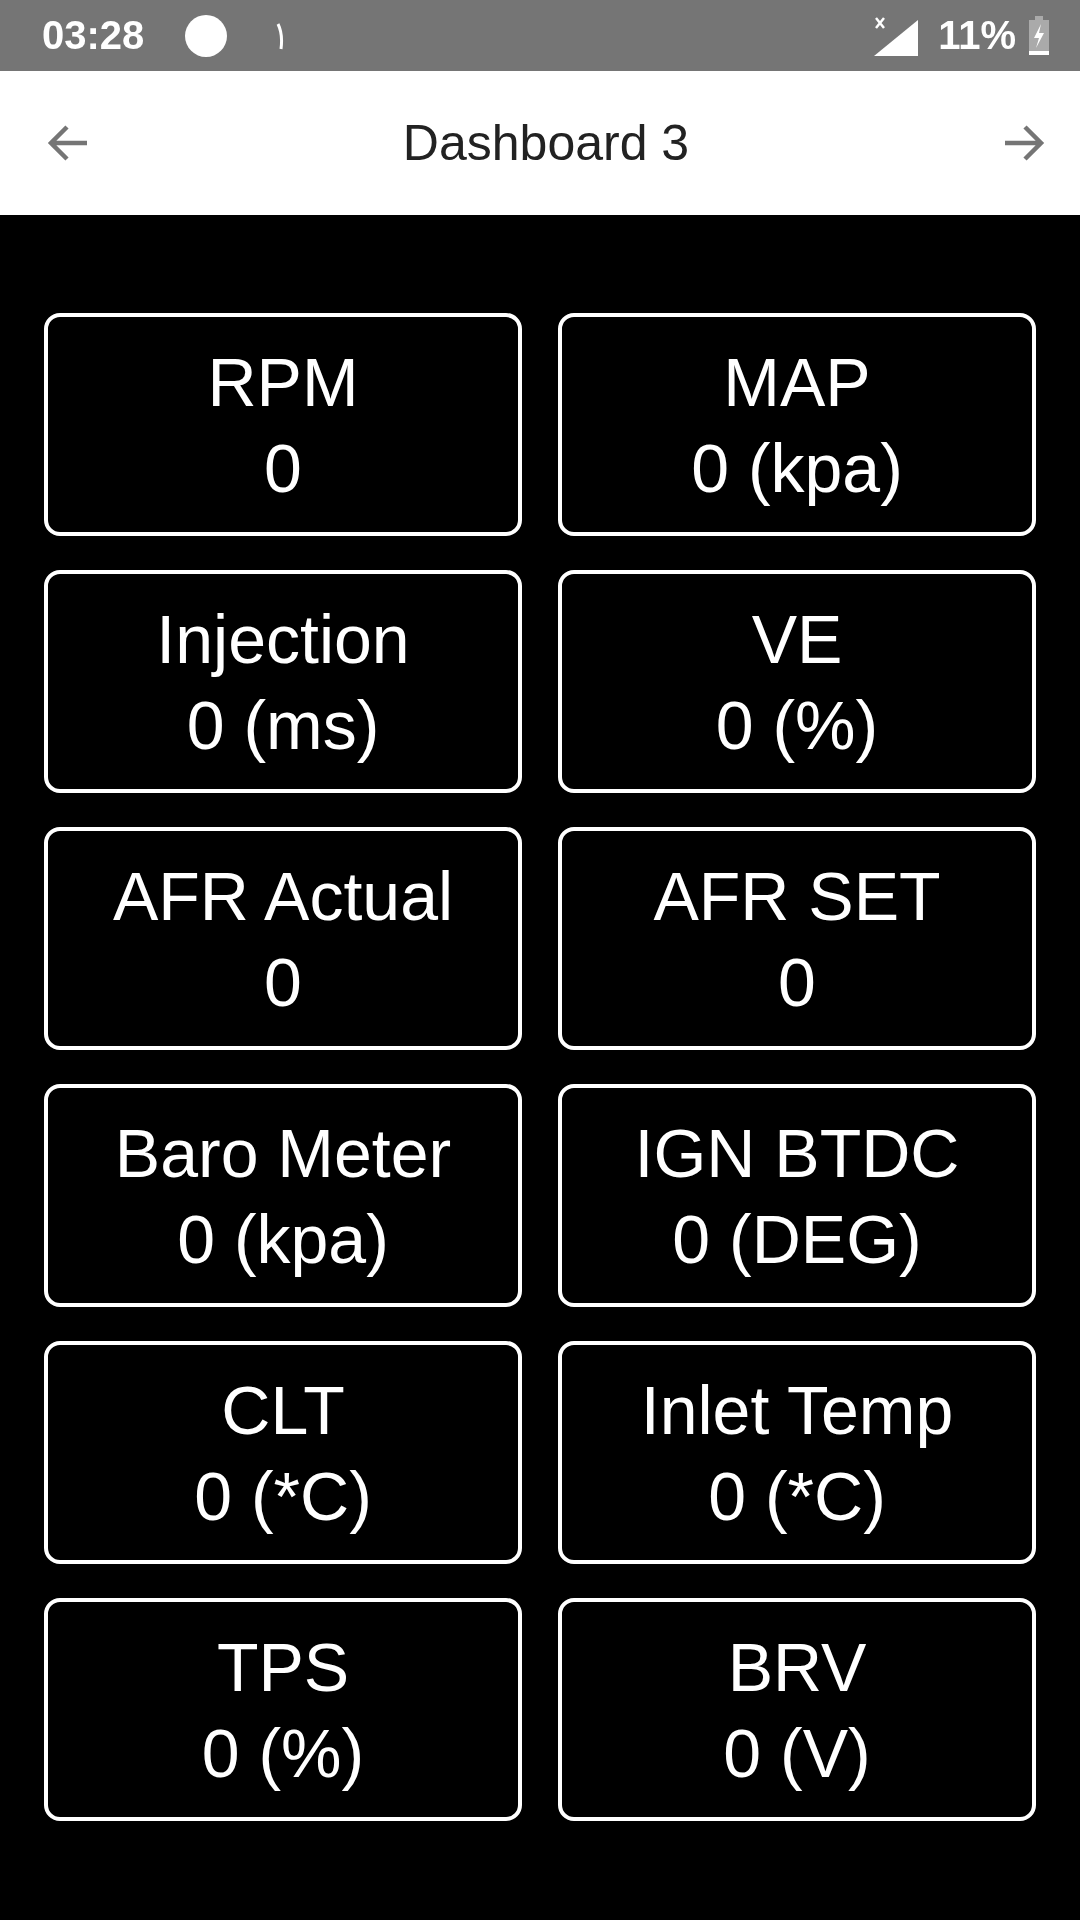 The width and height of the screenshot is (1080, 1920). Describe the element at coordinates (206, 35) in the screenshot. I see `notification-dot-icon` at that location.